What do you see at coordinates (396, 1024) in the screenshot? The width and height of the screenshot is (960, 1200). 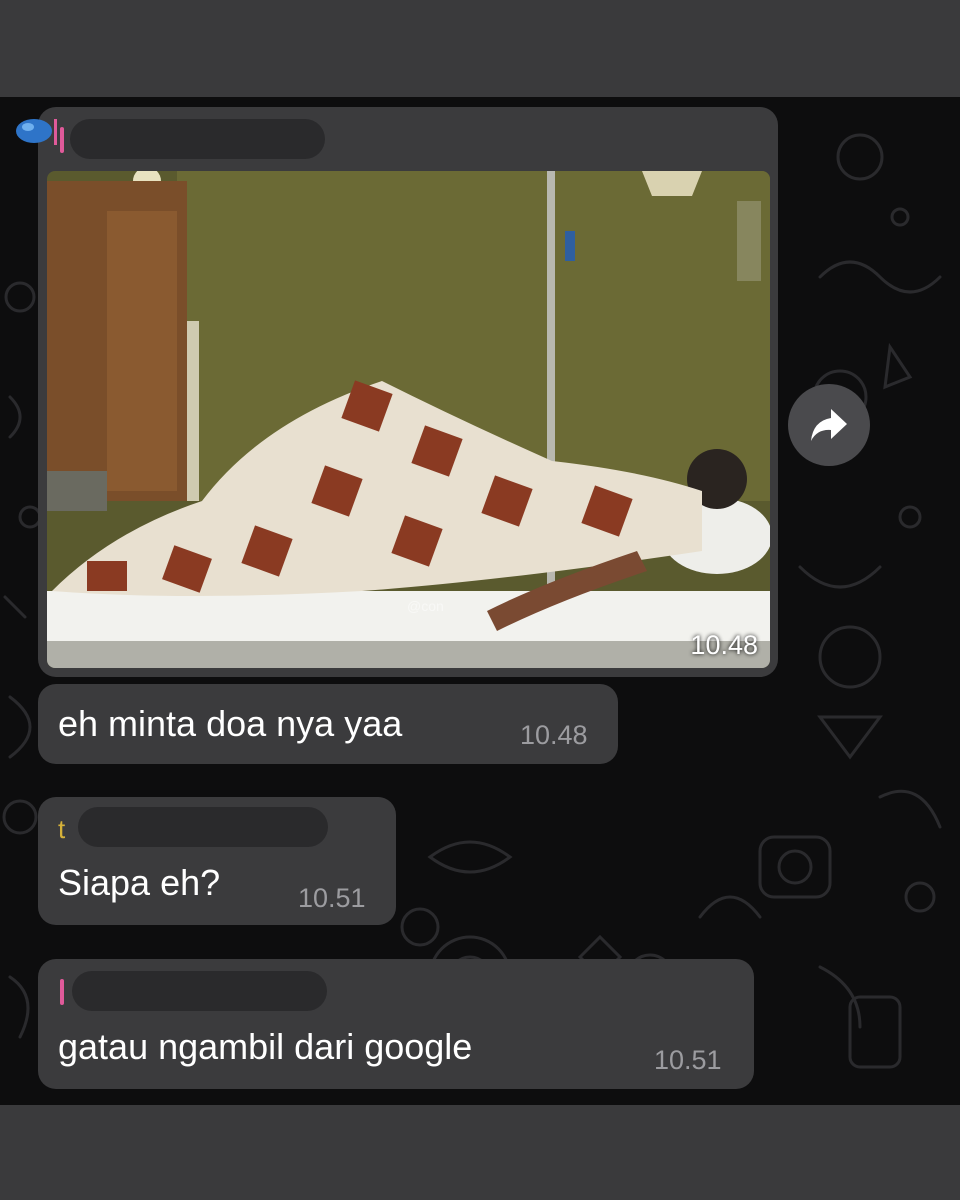 I see `text-message-bubble: gatau ngambil dari google 10.51` at bounding box center [396, 1024].